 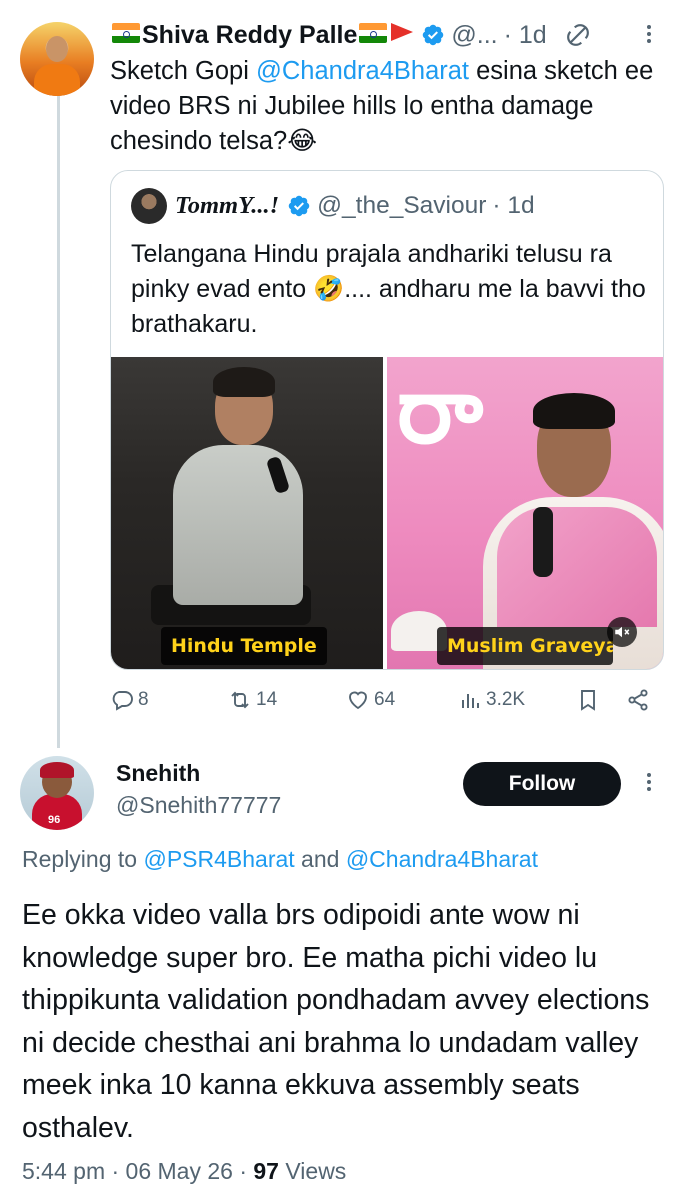 I want to click on quoted-tweet-header: TommY...! @_the_Saviour · 1d, so click(x=333, y=206).